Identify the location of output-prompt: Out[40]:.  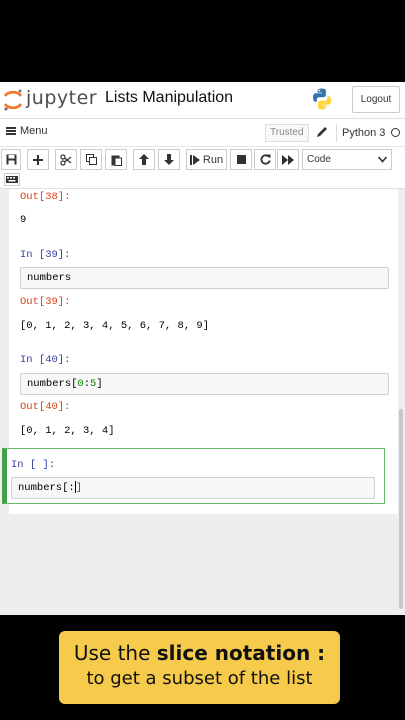
(45, 407).